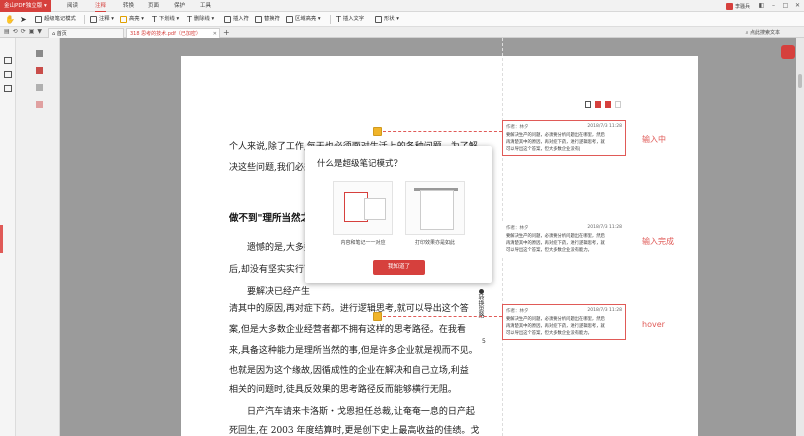 Image resolution: width=804 pixels, height=436 pixels. Describe the element at coordinates (132, 19) in the screenshot. I see `highlight-button: 高亮 ▾` at that location.